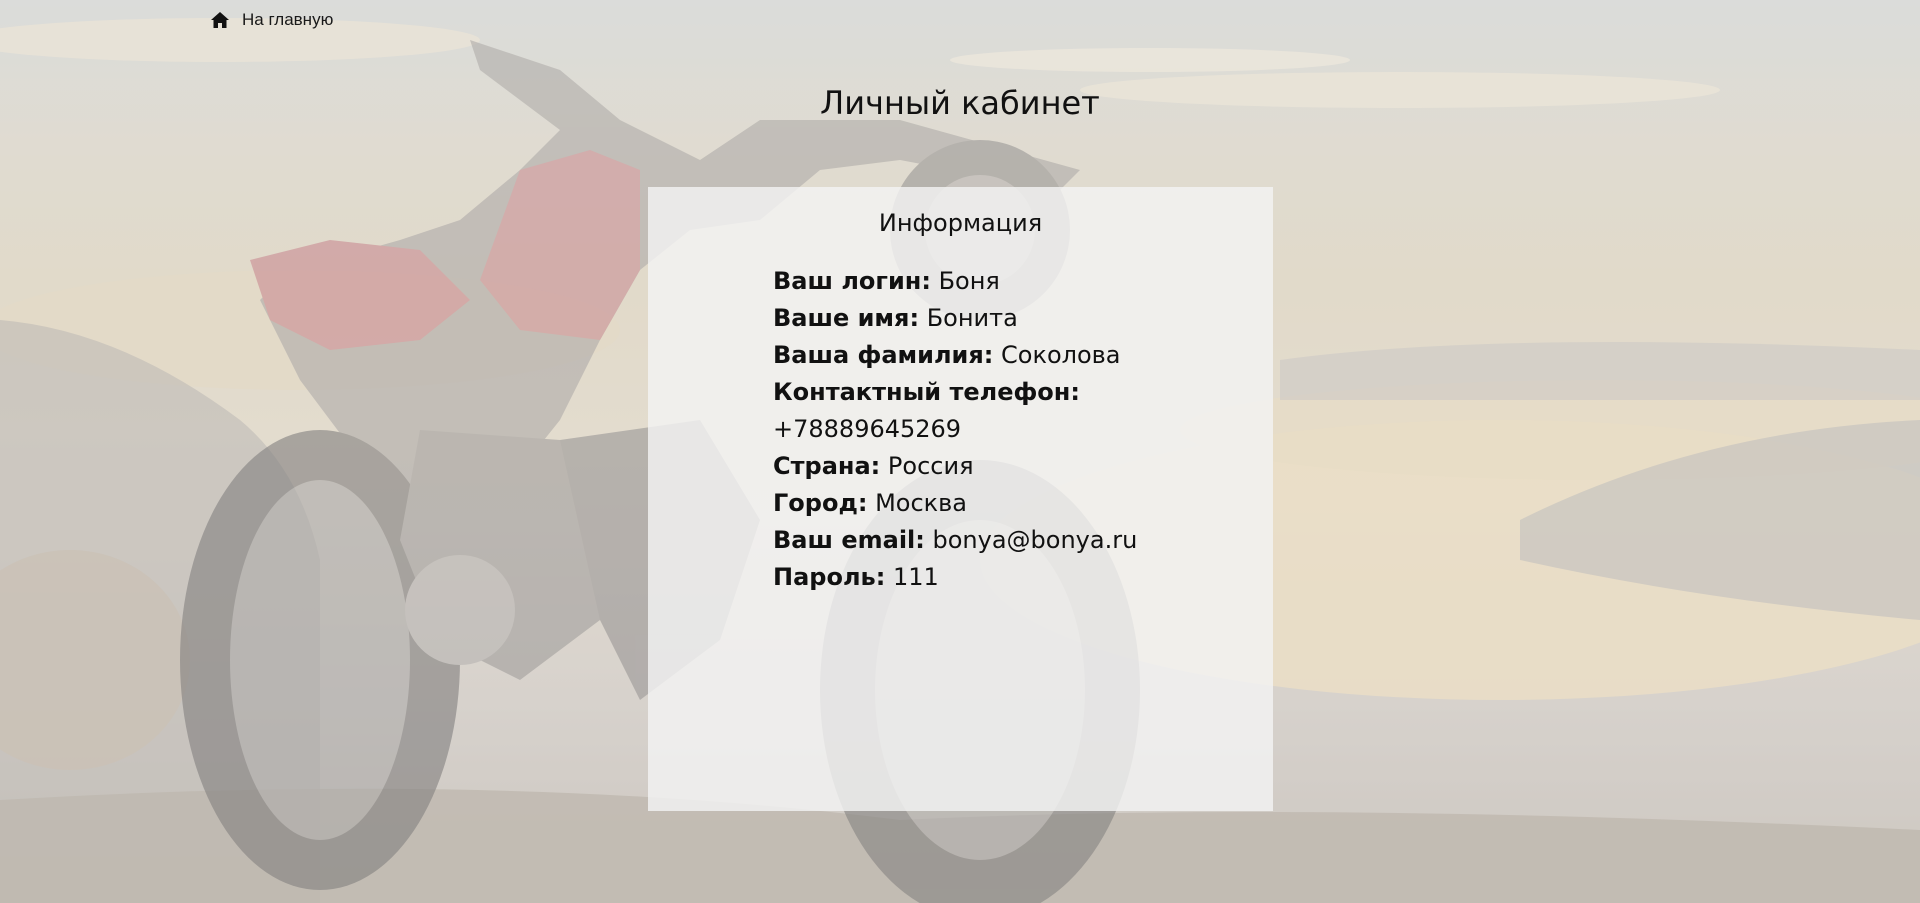  What do you see at coordinates (921, 503) in the screenshot?
I see `city-value: Москва` at bounding box center [921, 503].